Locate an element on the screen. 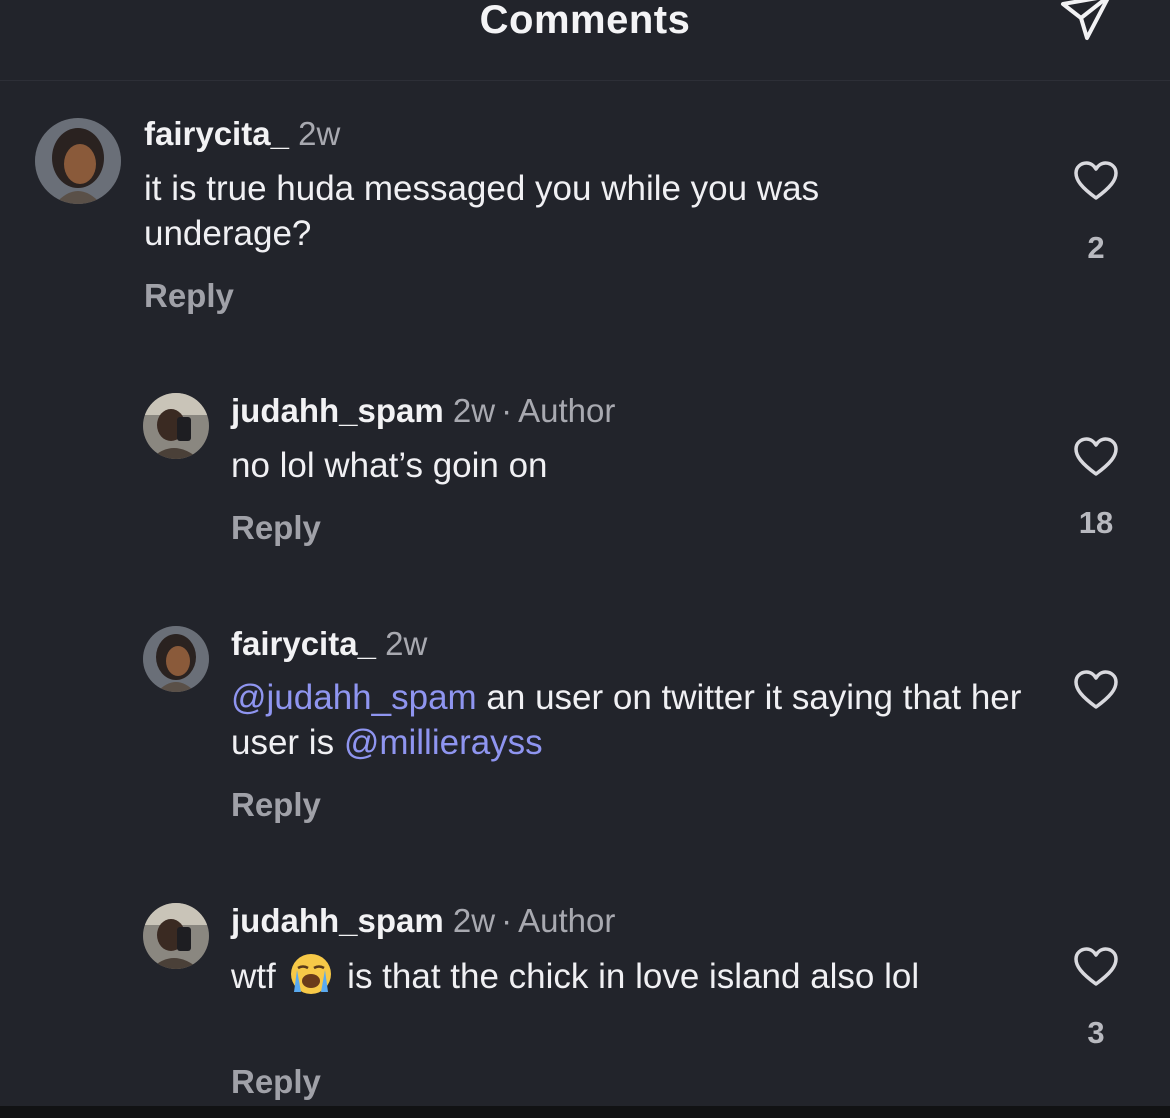 The width and height of the screenshot is (1170, 1118). mention-link: @judahh_spam is located at coordinates (354, 697).